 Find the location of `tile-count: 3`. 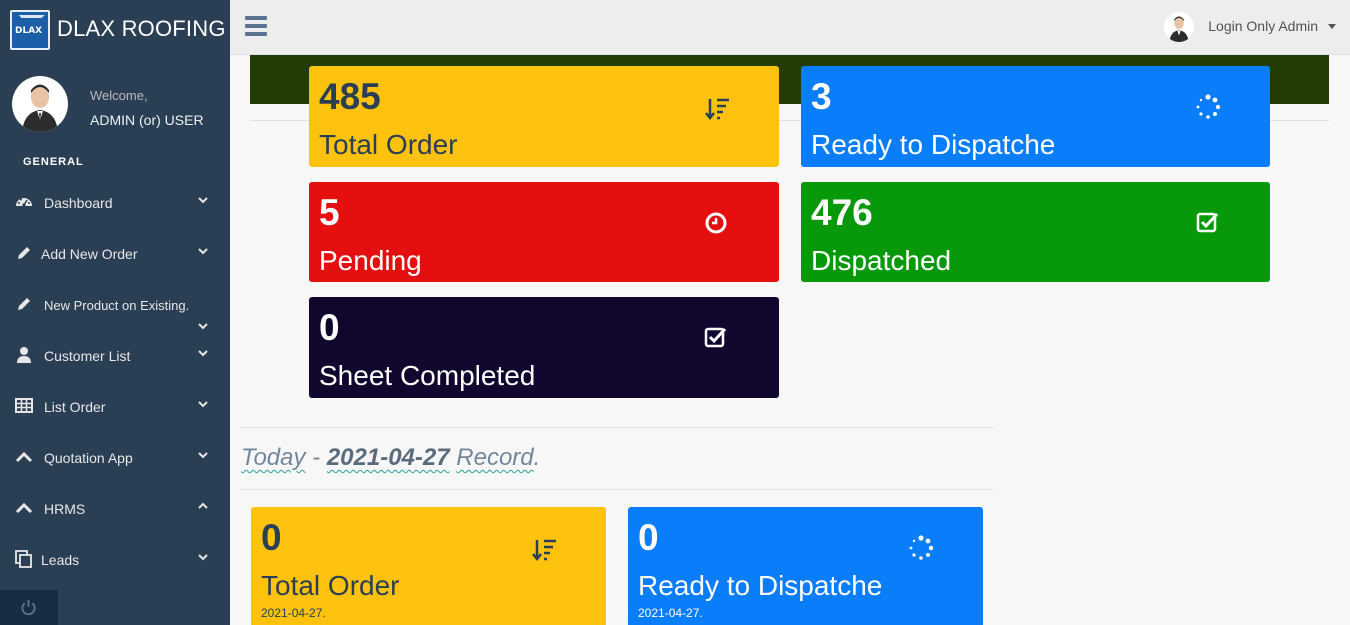

tile-count: 3 is located at coordinates (821, 96).